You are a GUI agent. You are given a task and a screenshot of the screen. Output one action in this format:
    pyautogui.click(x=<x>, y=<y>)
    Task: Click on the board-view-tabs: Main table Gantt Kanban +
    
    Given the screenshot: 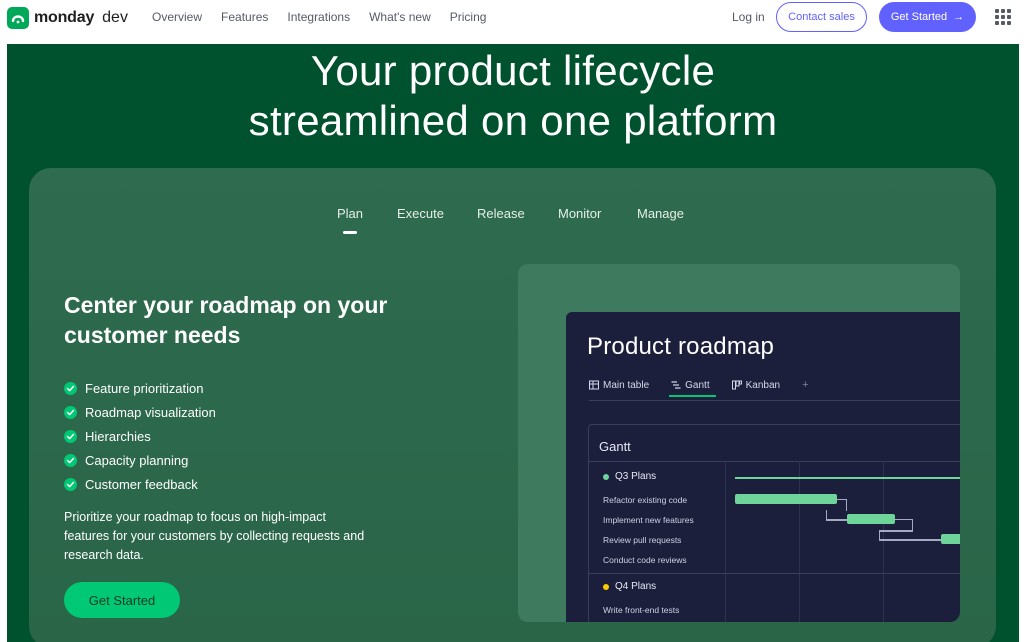 What is the action you would take?
    pyautogui.click(x=699, y=386)
    